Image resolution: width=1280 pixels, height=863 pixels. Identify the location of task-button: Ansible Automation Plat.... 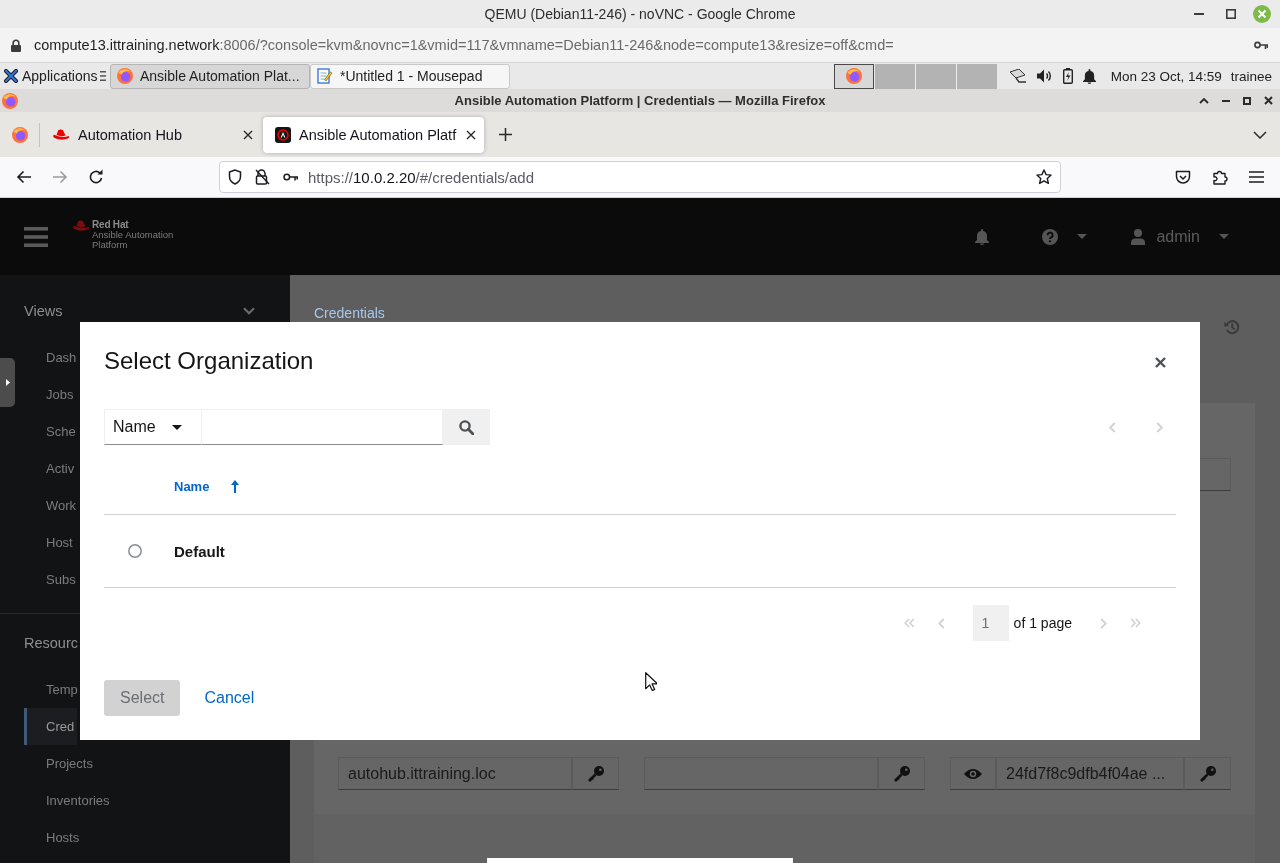
(210, 76).